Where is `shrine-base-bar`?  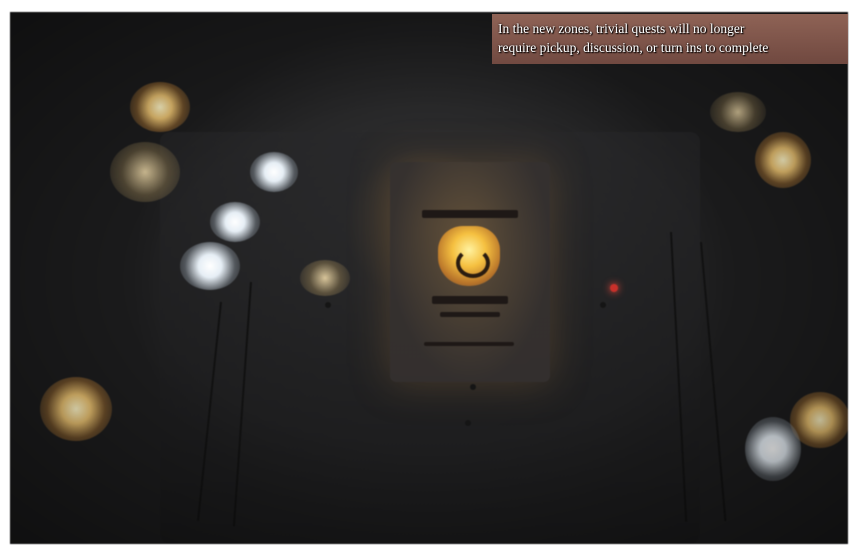 shrine-base-bar is located at coordinates (470, 300).